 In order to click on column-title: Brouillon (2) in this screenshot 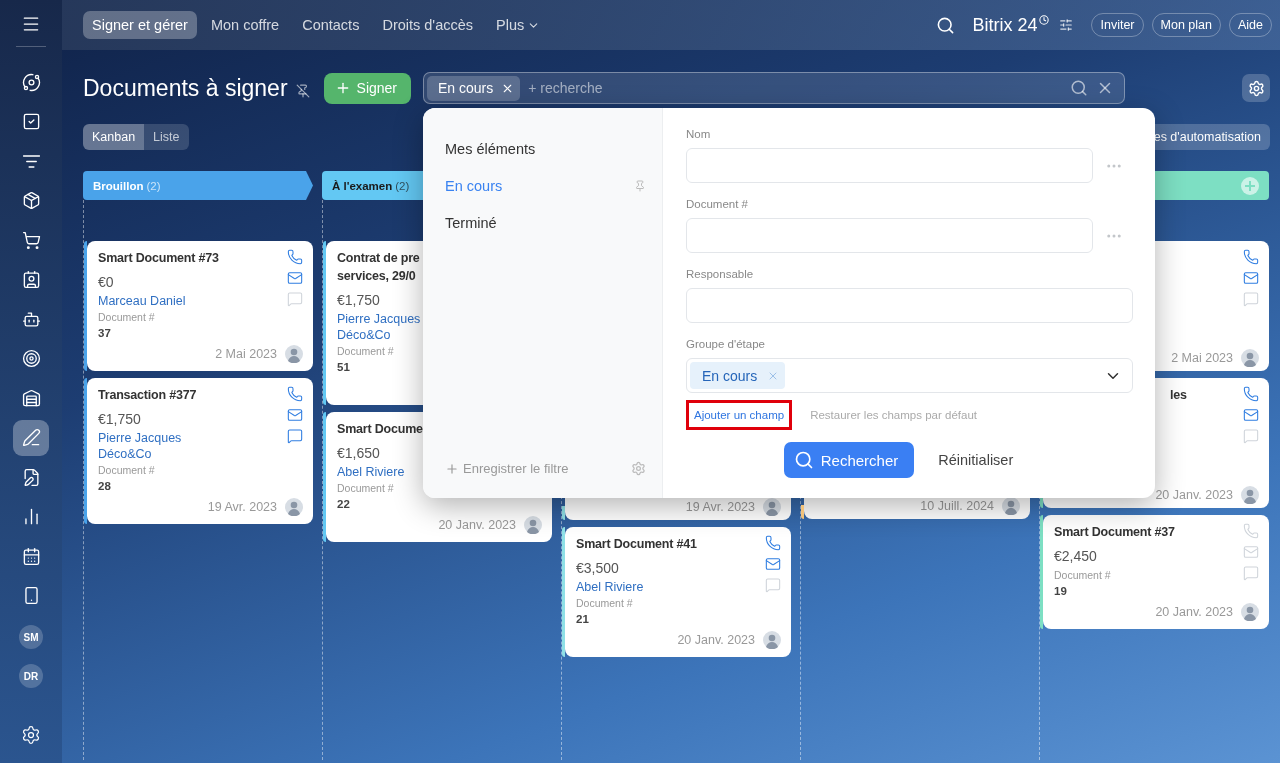, I will do `click(127, 185)`.